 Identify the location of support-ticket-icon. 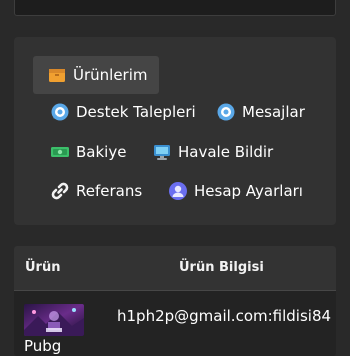
(60, 112).